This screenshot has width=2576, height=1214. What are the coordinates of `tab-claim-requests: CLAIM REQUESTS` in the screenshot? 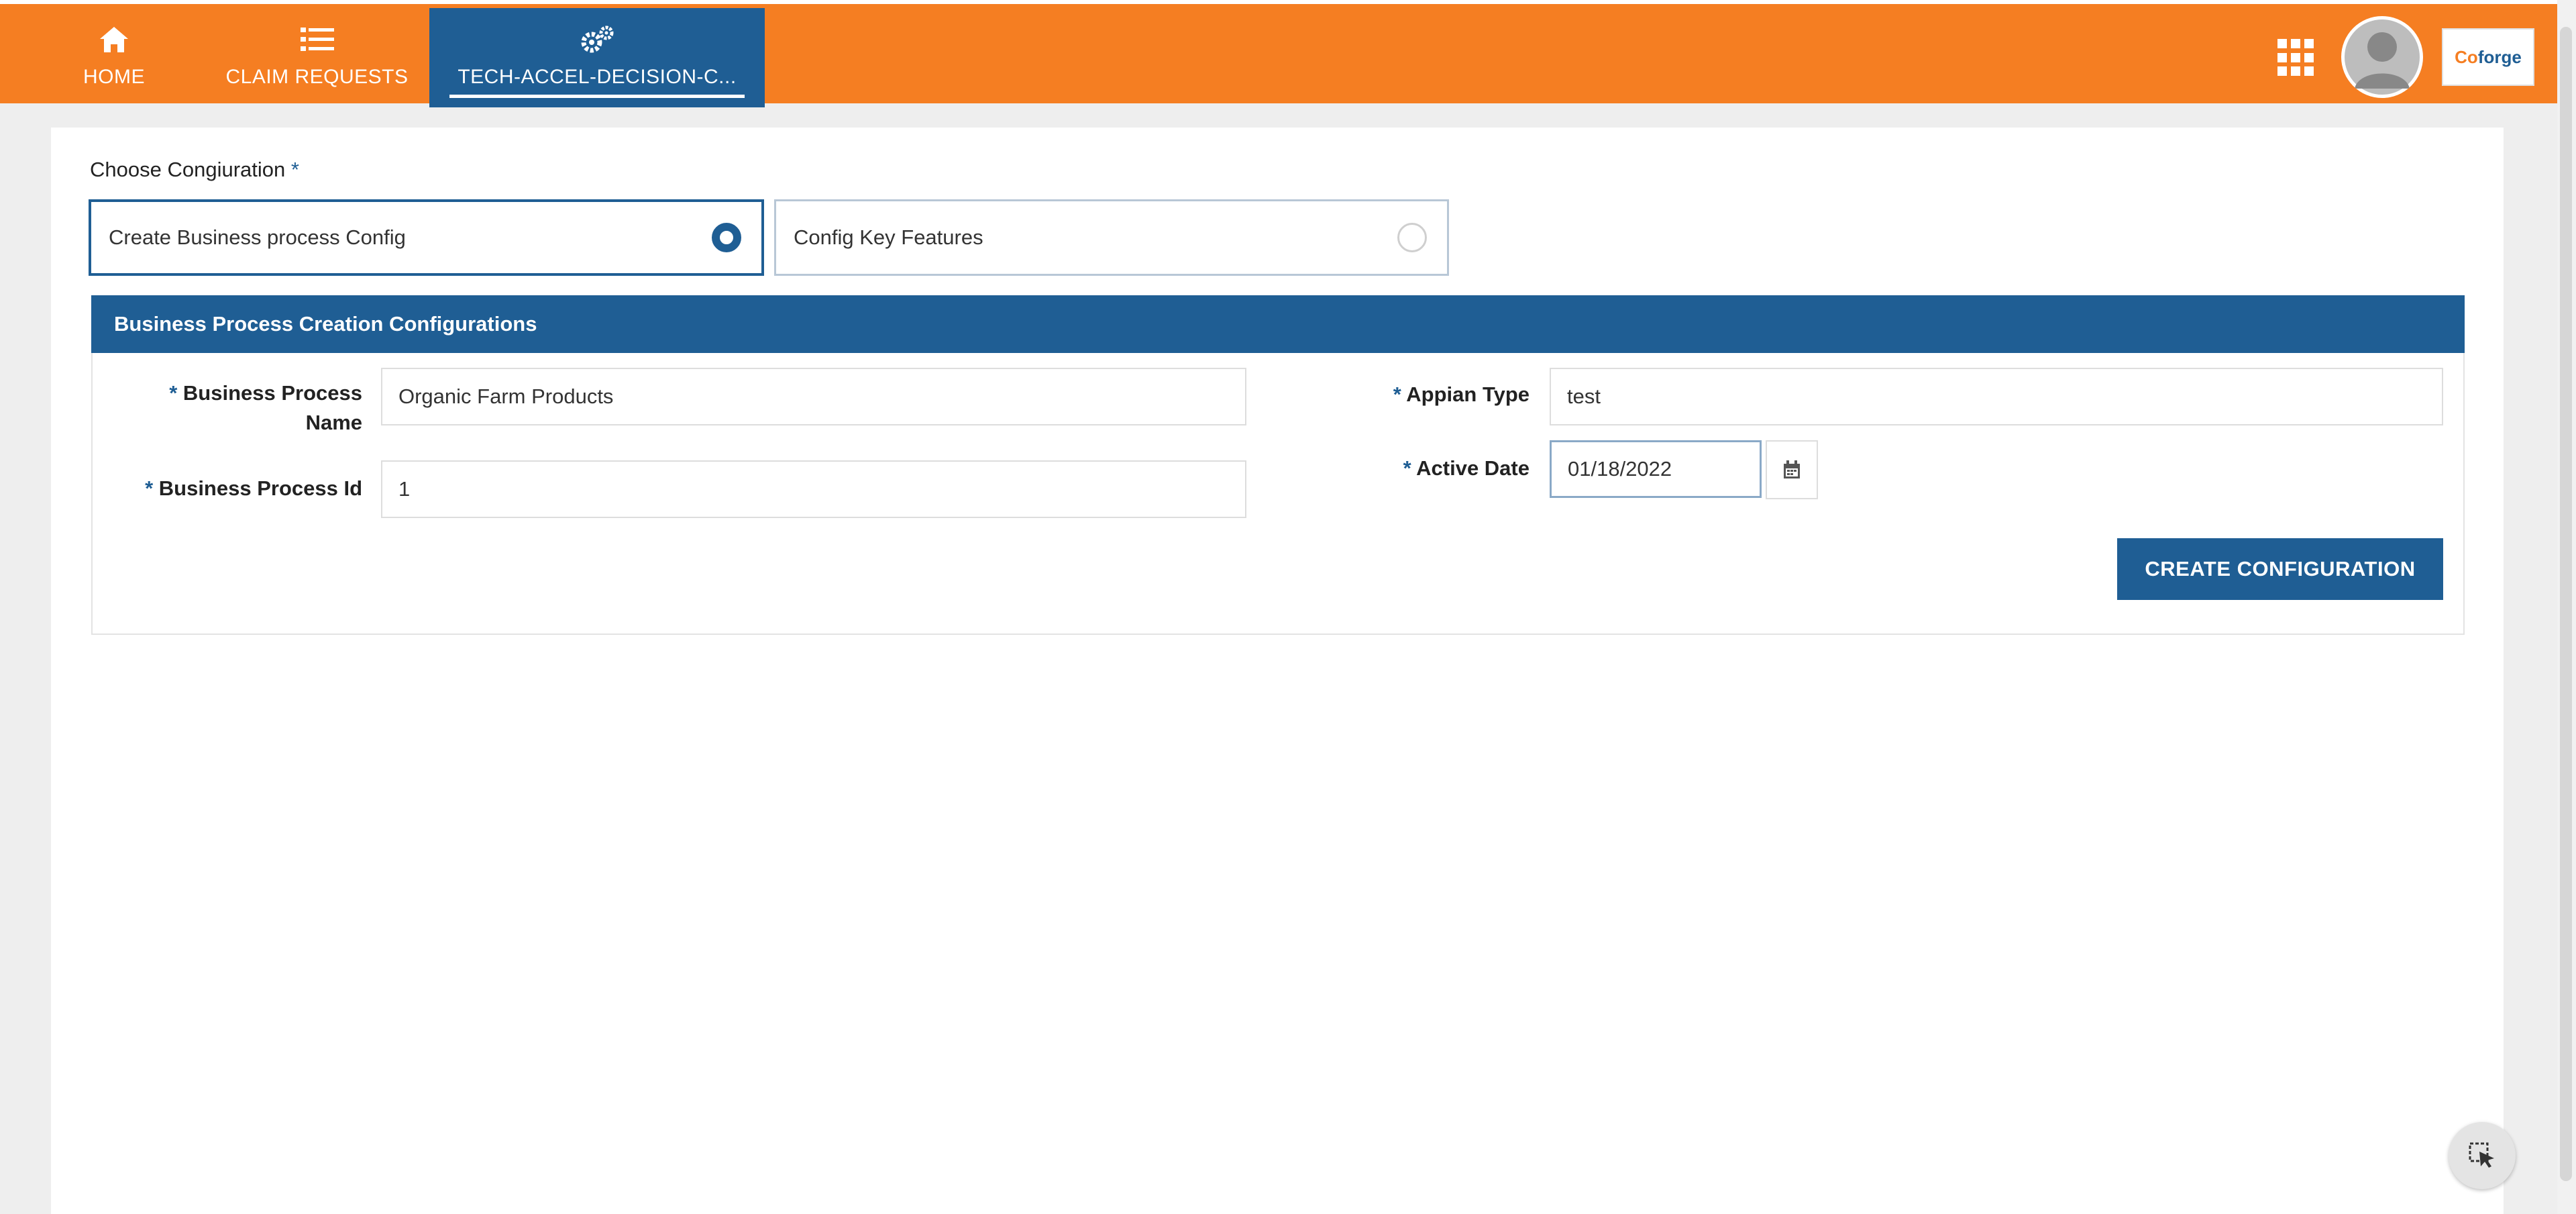 It's located at (317, 58).